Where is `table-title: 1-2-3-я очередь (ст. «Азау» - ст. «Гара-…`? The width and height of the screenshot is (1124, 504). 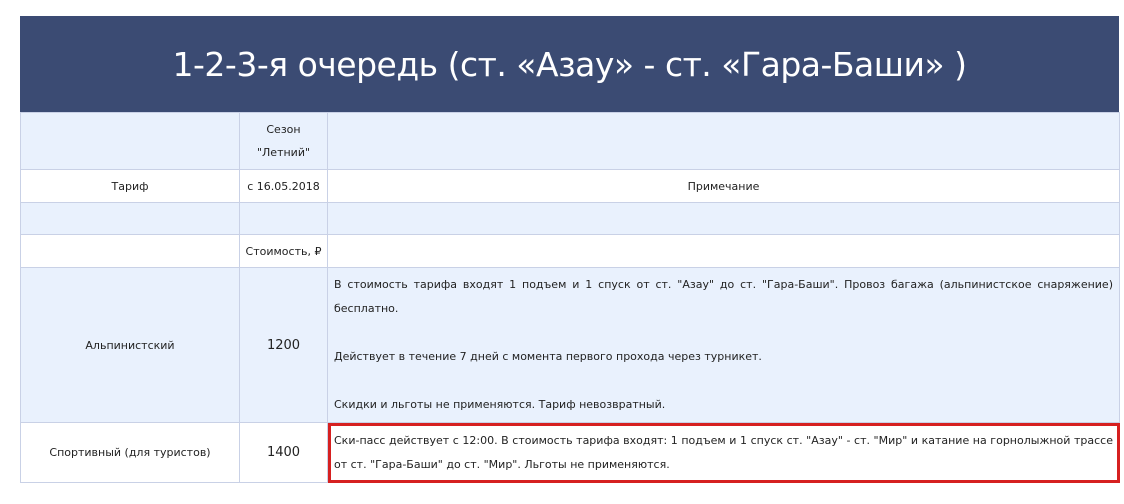 table-title: 1-2-3-я очередь (ст. «Азау» - ст. «Гара-… is located at coordinates (569, 64).